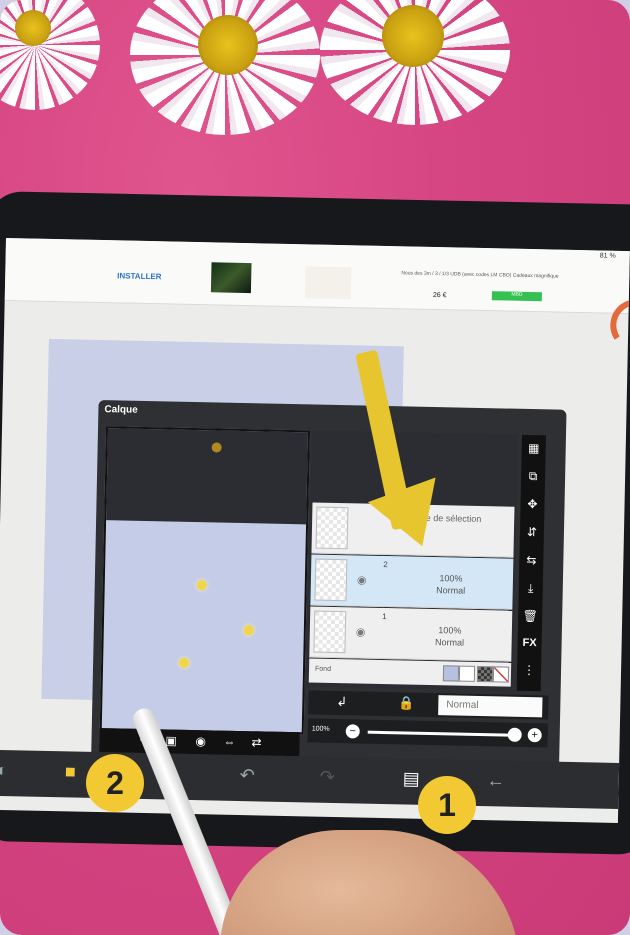 The width and height of the screenshot is (630, 935). I want to click on badge-step-two: 2, so click(115, 783).